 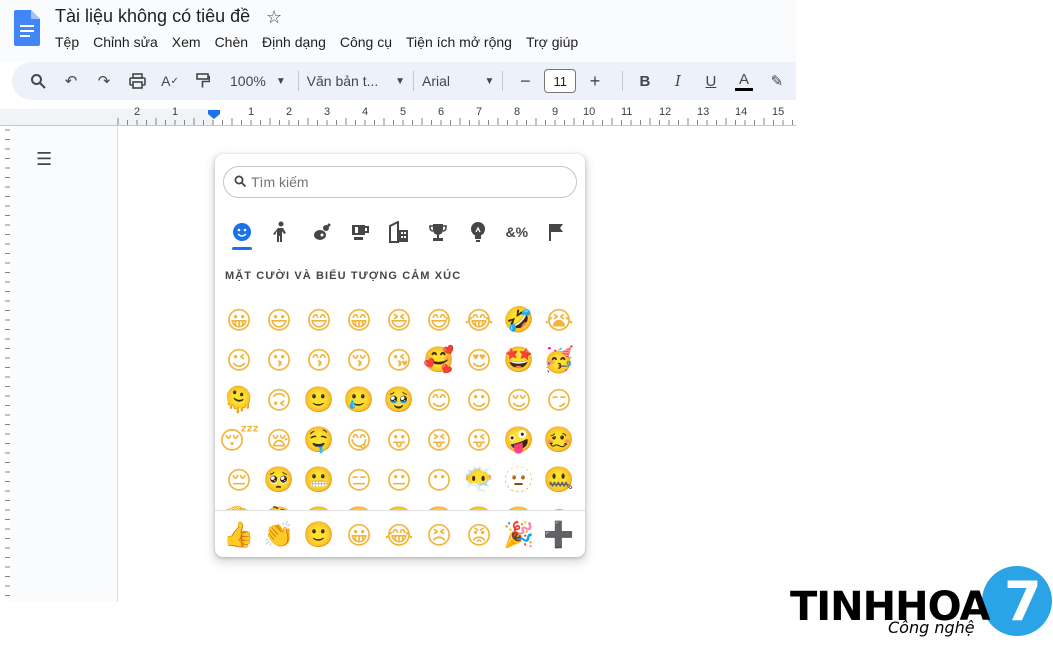 What do you see at coordinates (279, 400) in the screenshot?
I see `emoji-option: 🙃` at bounding box center [279, 400].